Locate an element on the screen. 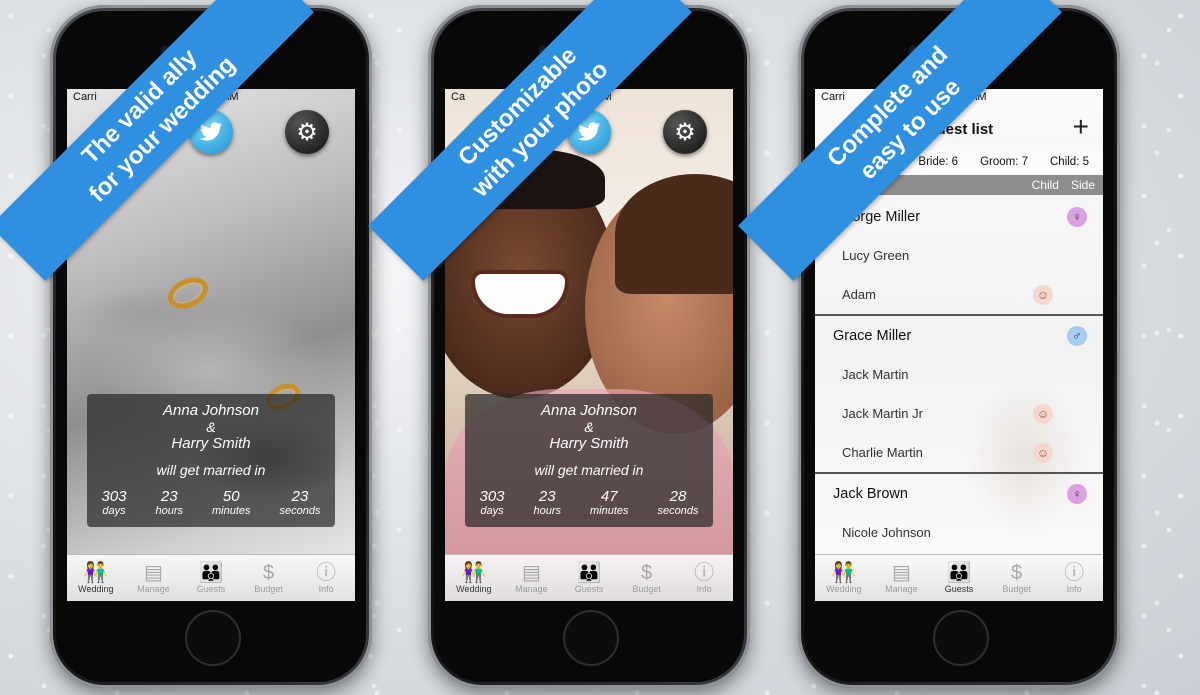  add-guest-button: + is located at coordinates (1081, 127).